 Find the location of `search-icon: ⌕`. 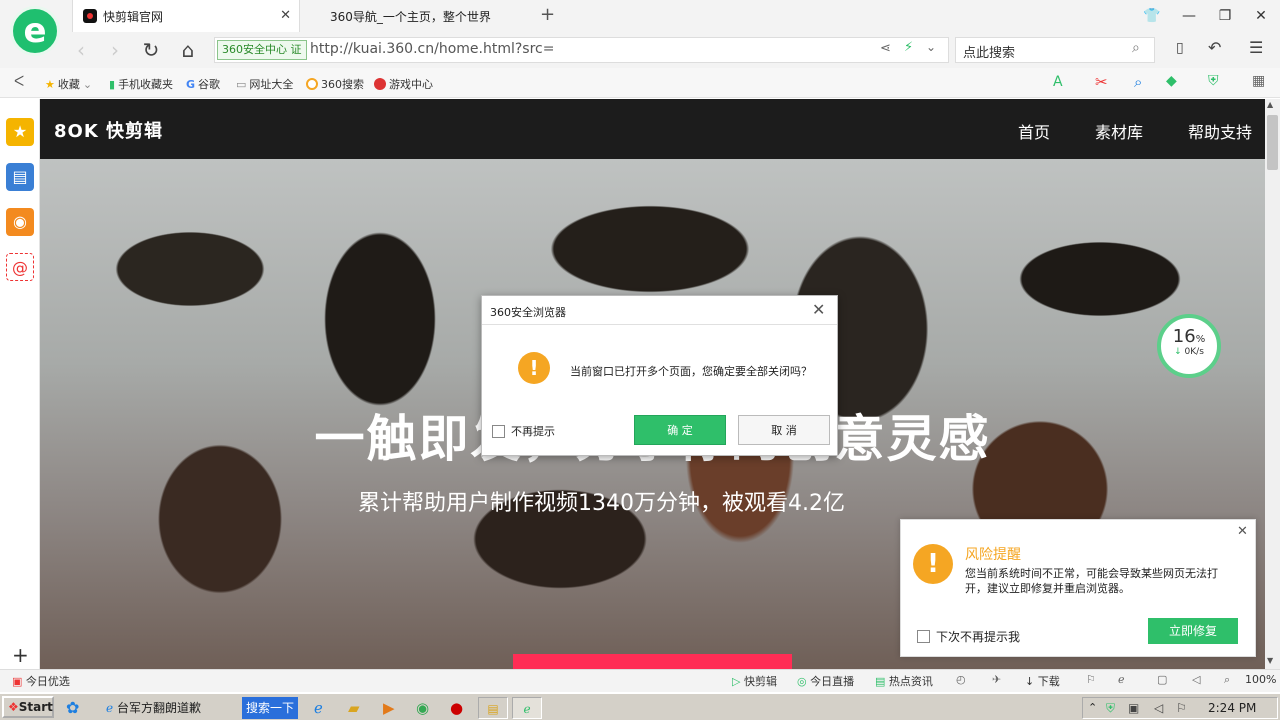

search-icon: ⌕ is located at coordinates (1136, 48).